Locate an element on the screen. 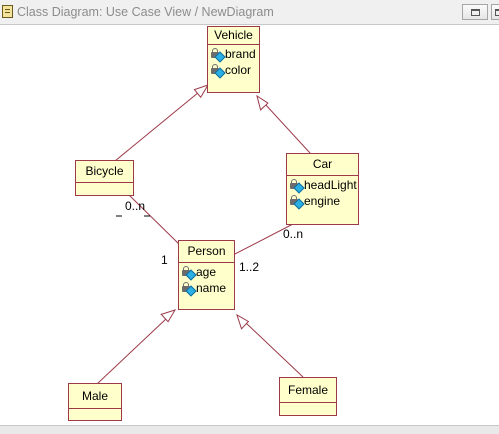  attribute-label: headLight is located at coordinates (330, 185).